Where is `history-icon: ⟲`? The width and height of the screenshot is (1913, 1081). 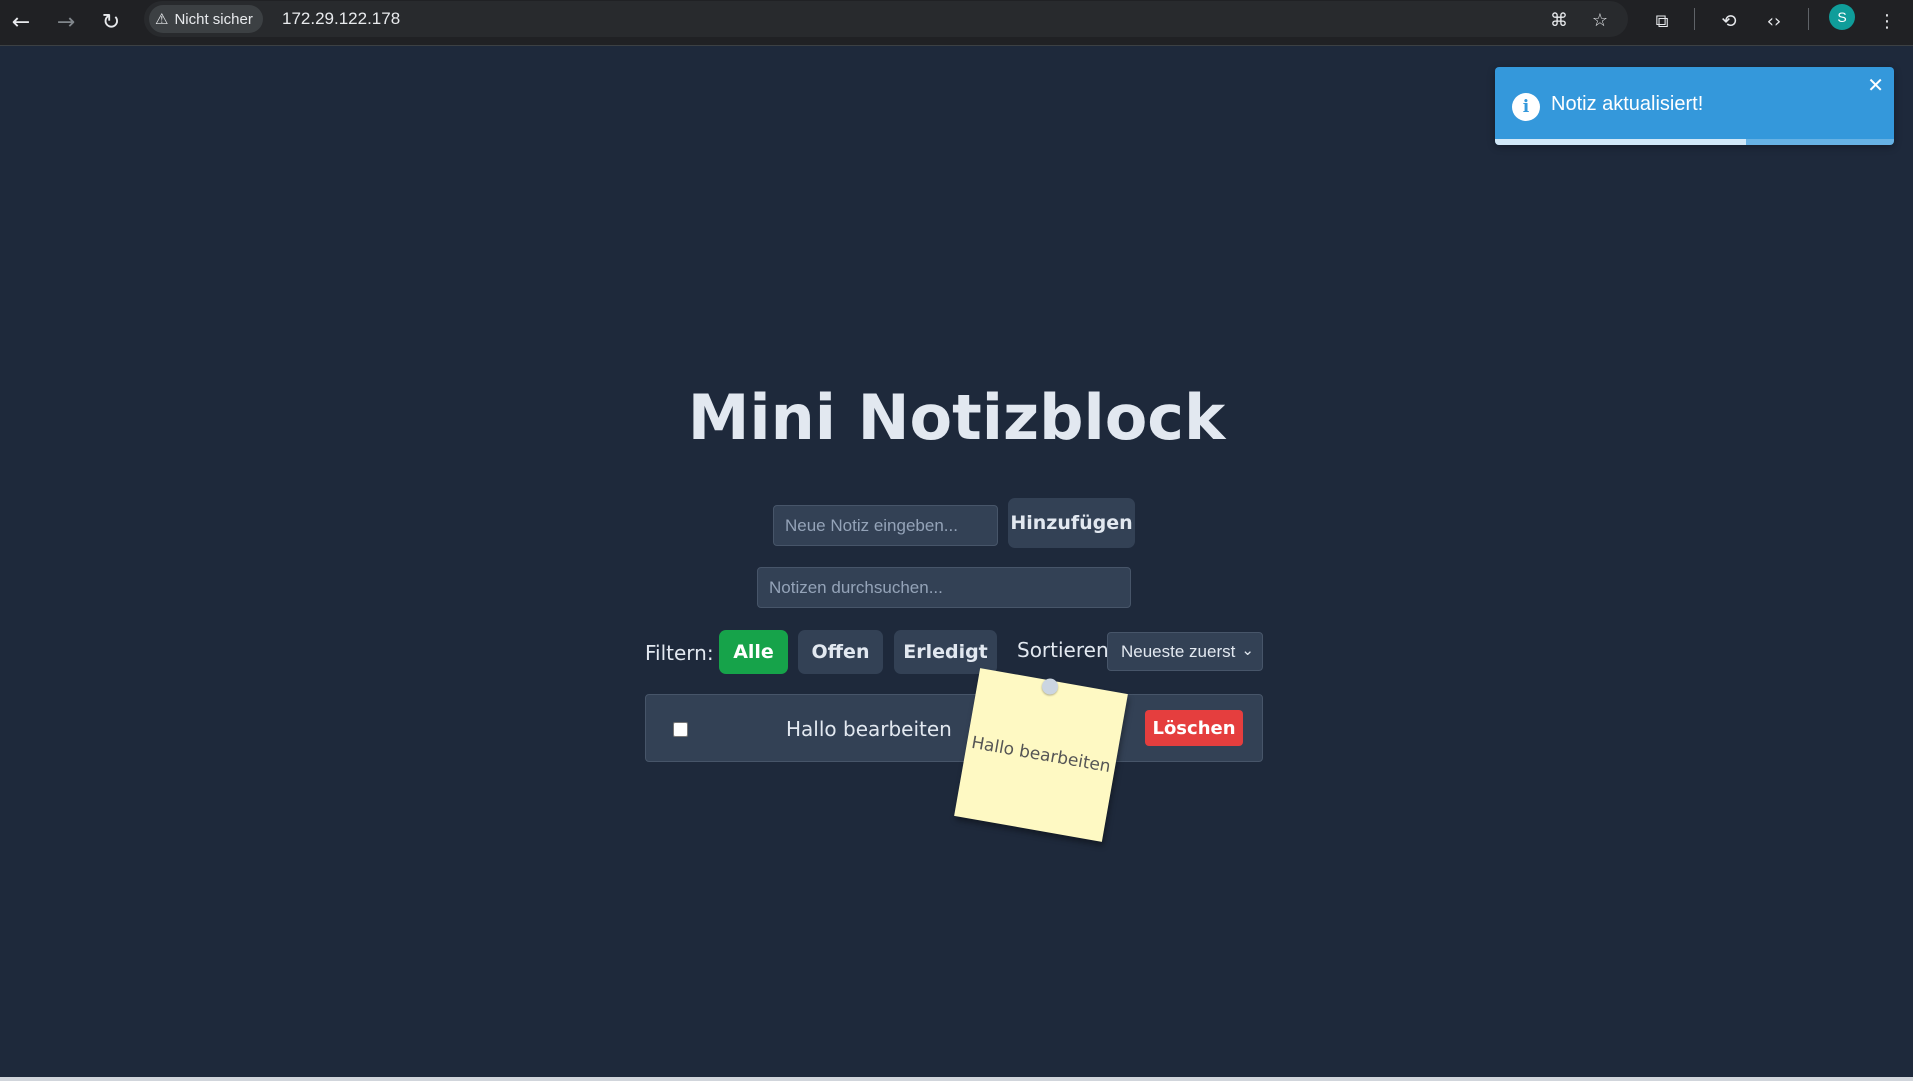 history-icon: ⟲ is located at coordinates (1729, 21).